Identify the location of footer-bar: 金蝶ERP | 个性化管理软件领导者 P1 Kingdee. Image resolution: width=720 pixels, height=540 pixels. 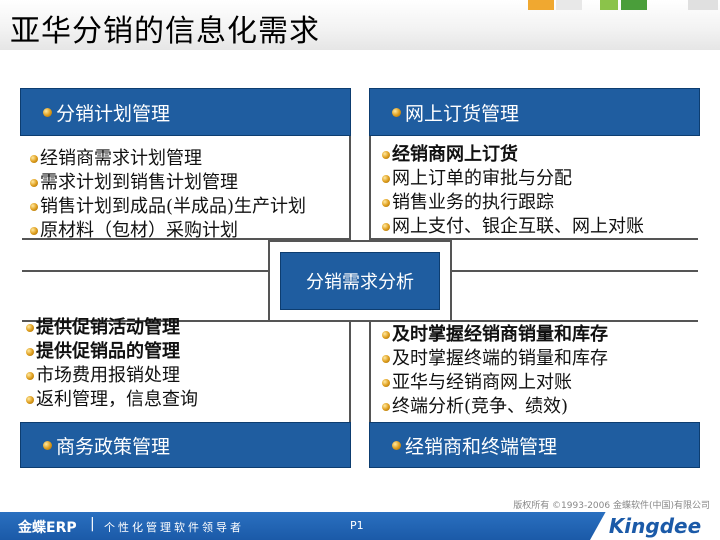
(360, 526).